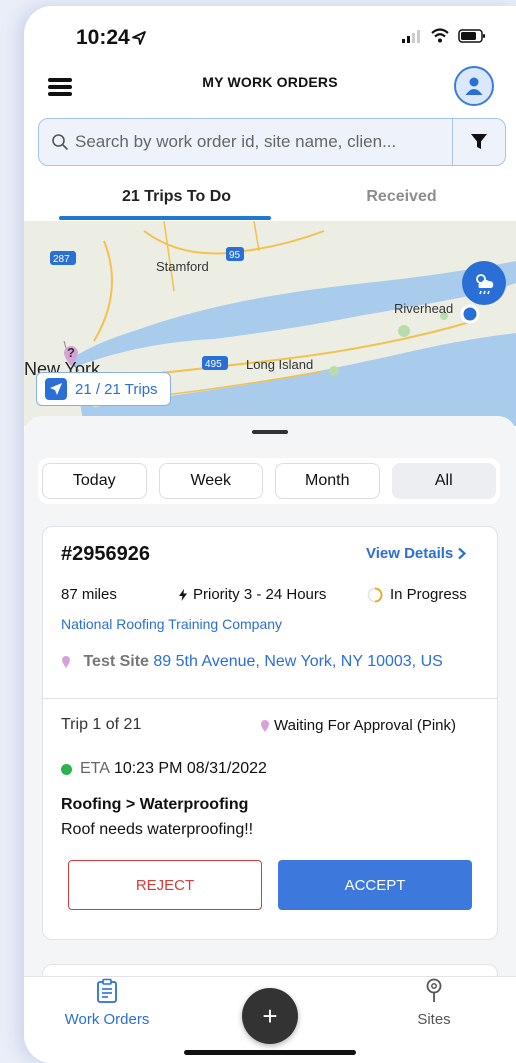  What do you see at coordinates (71, 352) in the screenshot?
I see `map-pin-label: ?` at bounding box center [71, 352].